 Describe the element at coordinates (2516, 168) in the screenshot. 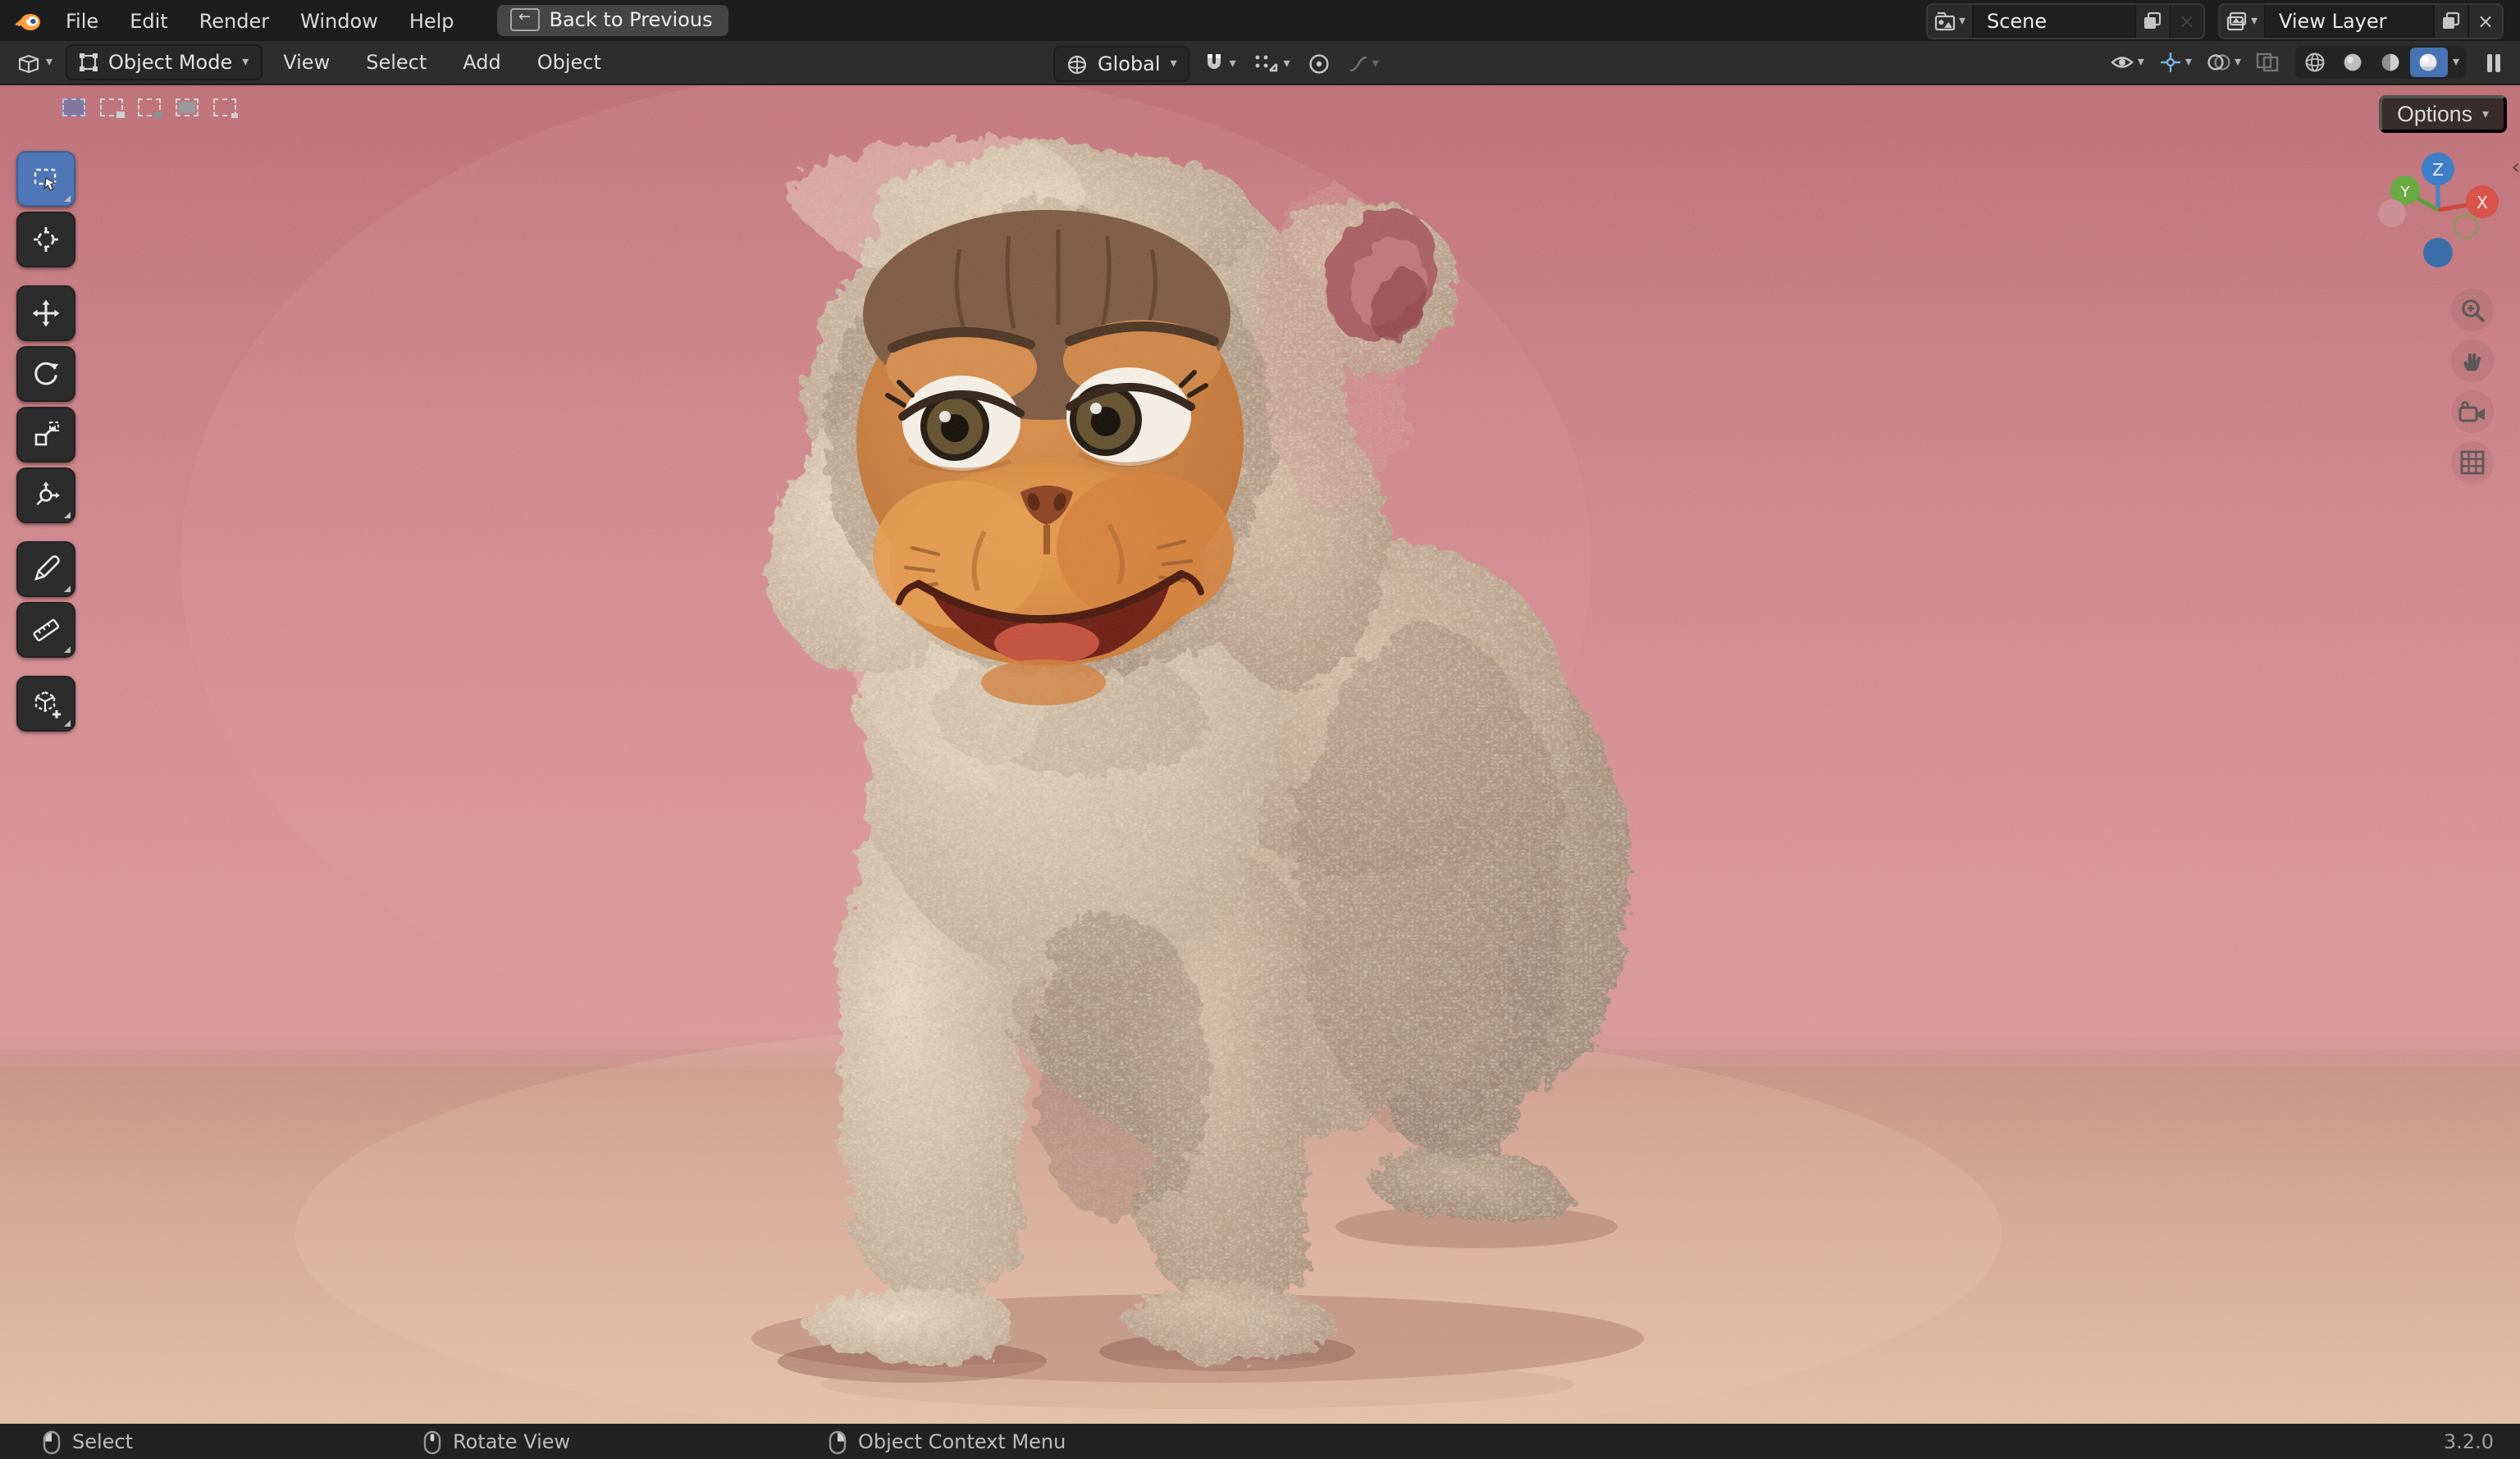

I see `sidebar-collapse-arrow: ‹` at that location.